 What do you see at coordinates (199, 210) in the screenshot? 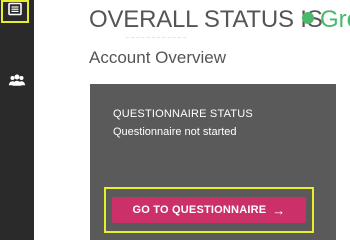
I see `go-to-questionnaire-label: GO TO QUESTIONNAIRE` at bounding box center [199, 210].